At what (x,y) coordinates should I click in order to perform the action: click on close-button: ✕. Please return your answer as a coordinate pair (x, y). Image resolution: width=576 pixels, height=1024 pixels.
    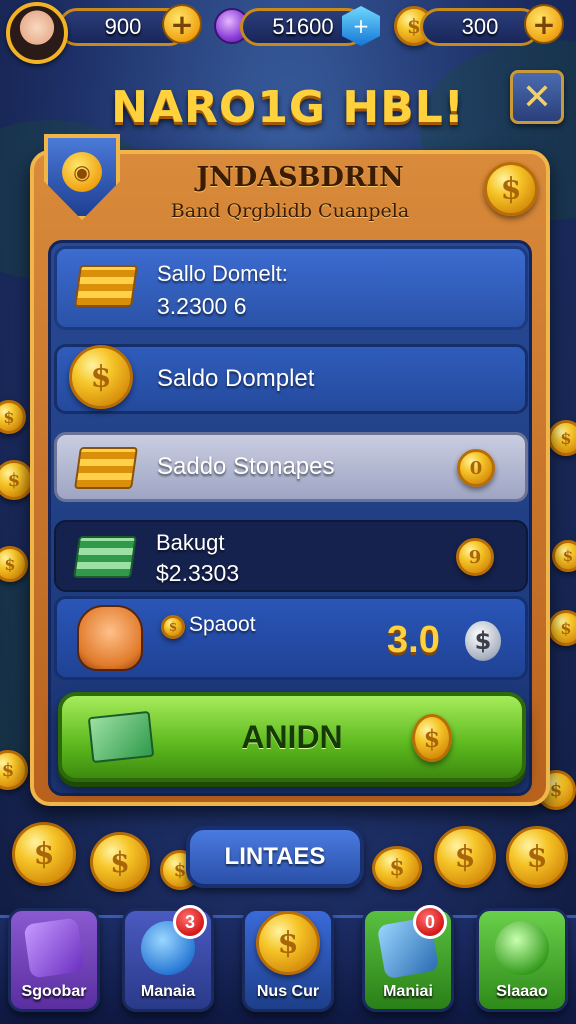
    Looking at the image, I should click on (537, 97).